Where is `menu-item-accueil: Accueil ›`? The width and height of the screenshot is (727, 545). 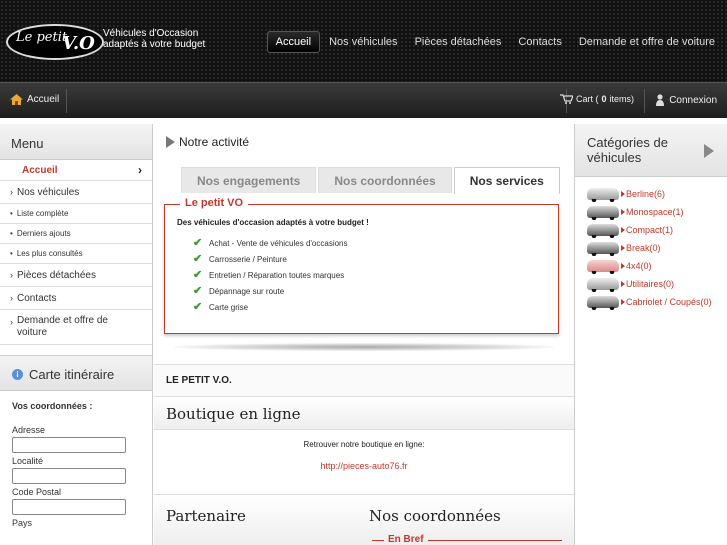
menu-item-accueil: Accueil › is located at coordinates (76, 170).